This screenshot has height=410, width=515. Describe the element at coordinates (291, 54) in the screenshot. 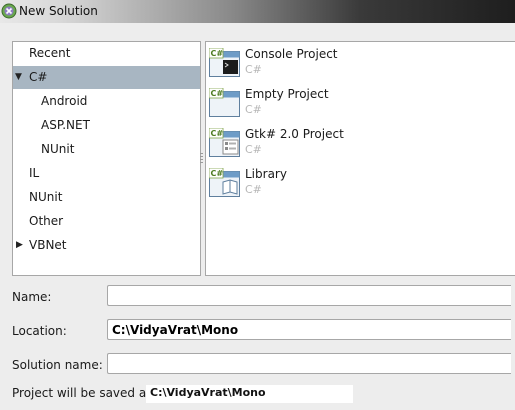

I see `template-name: Console Project` at that location.